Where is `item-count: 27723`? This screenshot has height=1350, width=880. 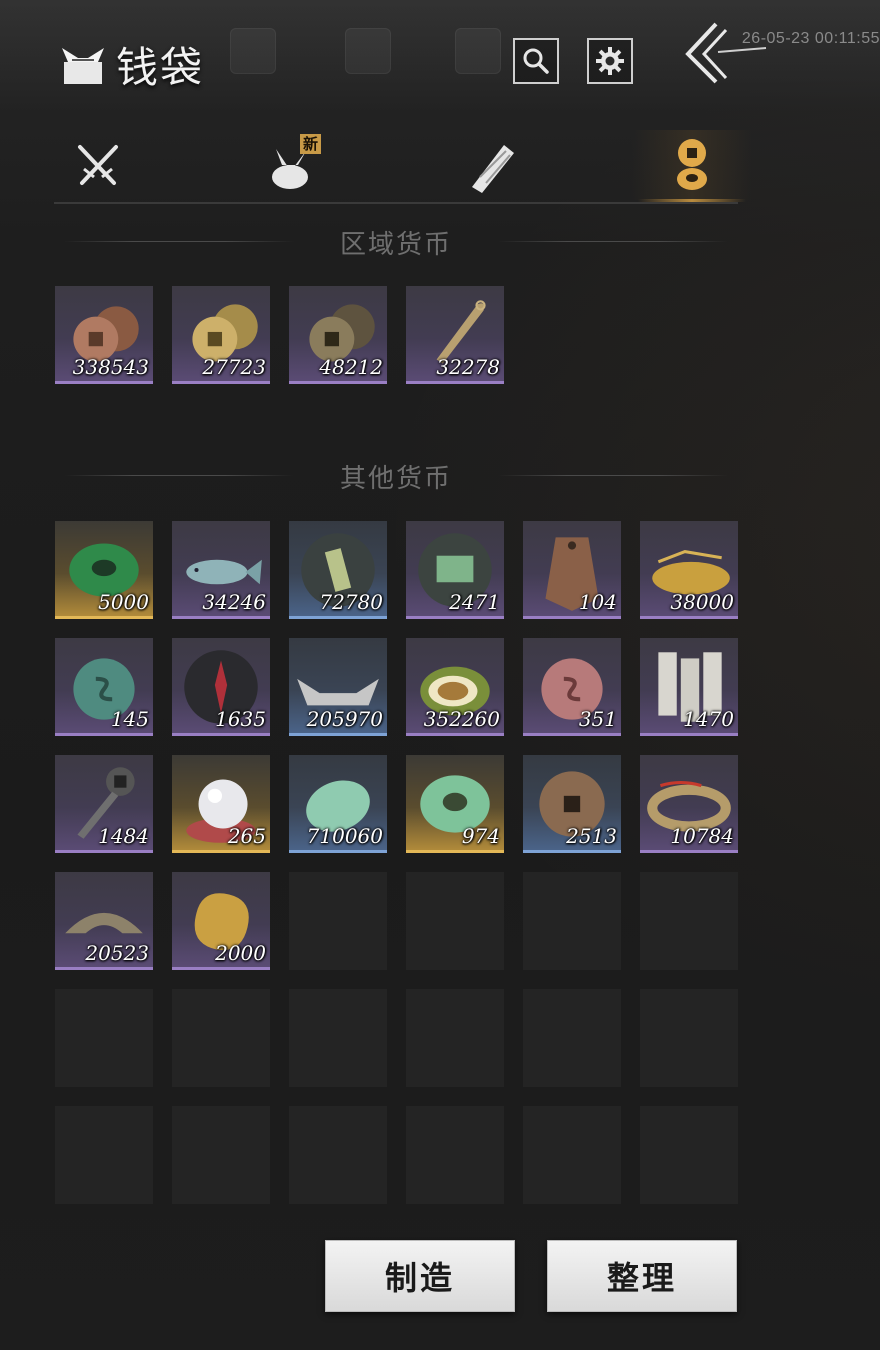 item-count: 27723 is located at coordinates (234, 367).